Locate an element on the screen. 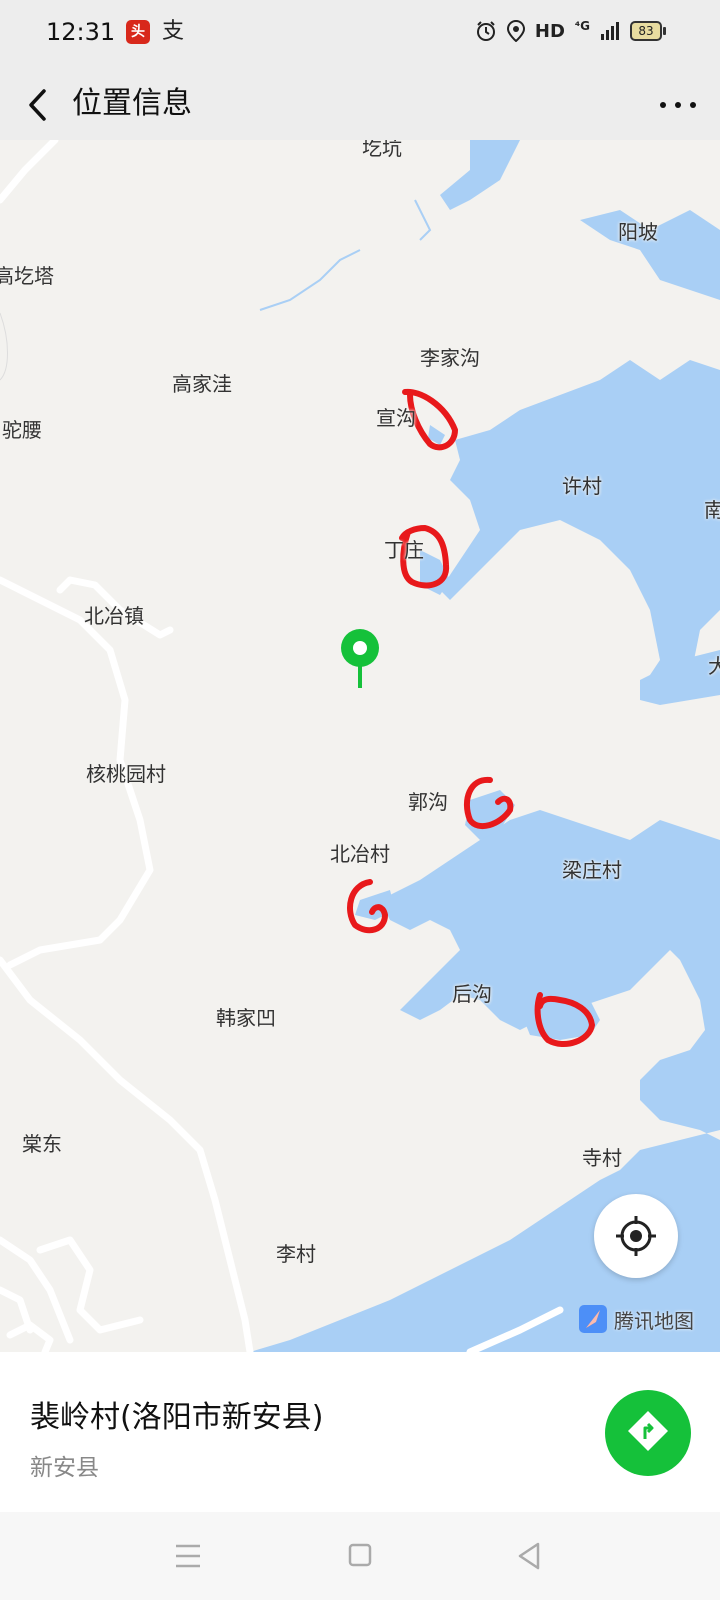 The width and height of the screenshot is (720, 1600). map-label: 李家沟 is located at coordinates (450, 358).